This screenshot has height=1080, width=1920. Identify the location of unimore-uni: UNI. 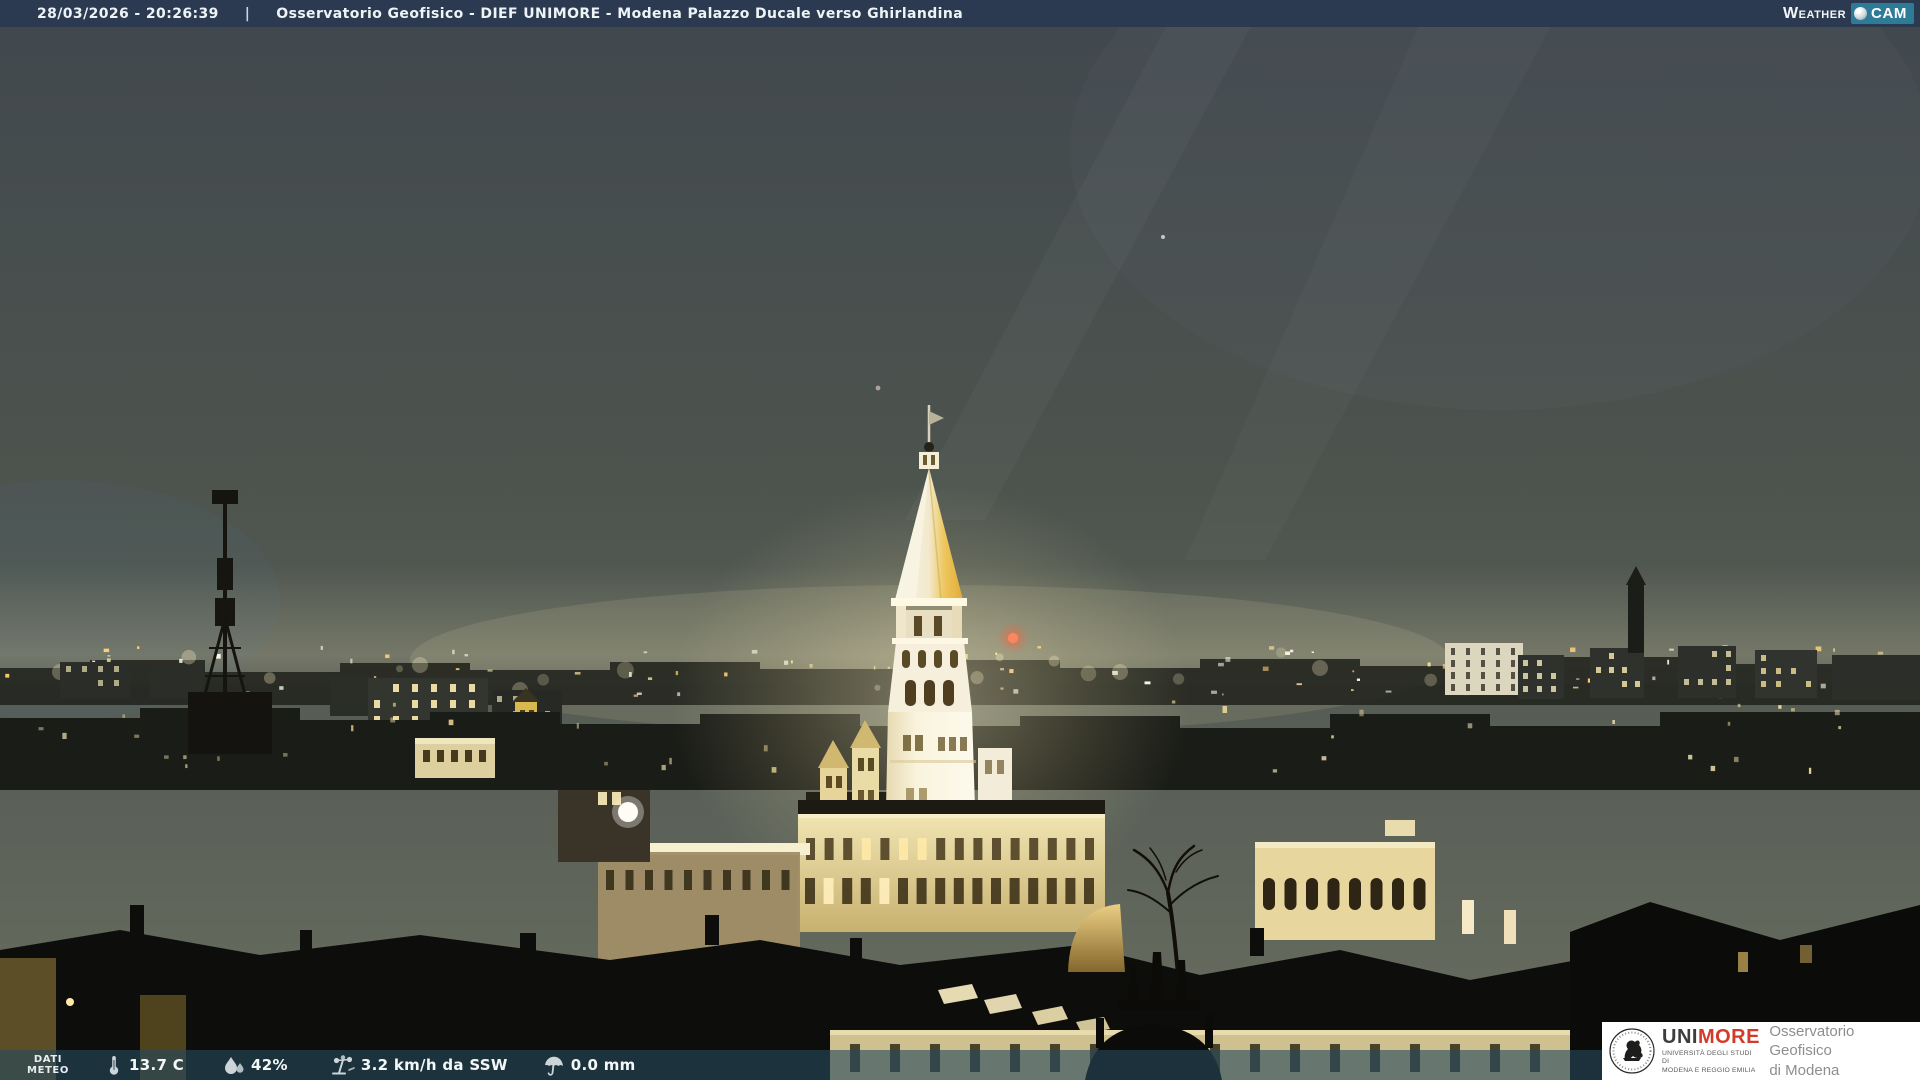
(1680, 1037).